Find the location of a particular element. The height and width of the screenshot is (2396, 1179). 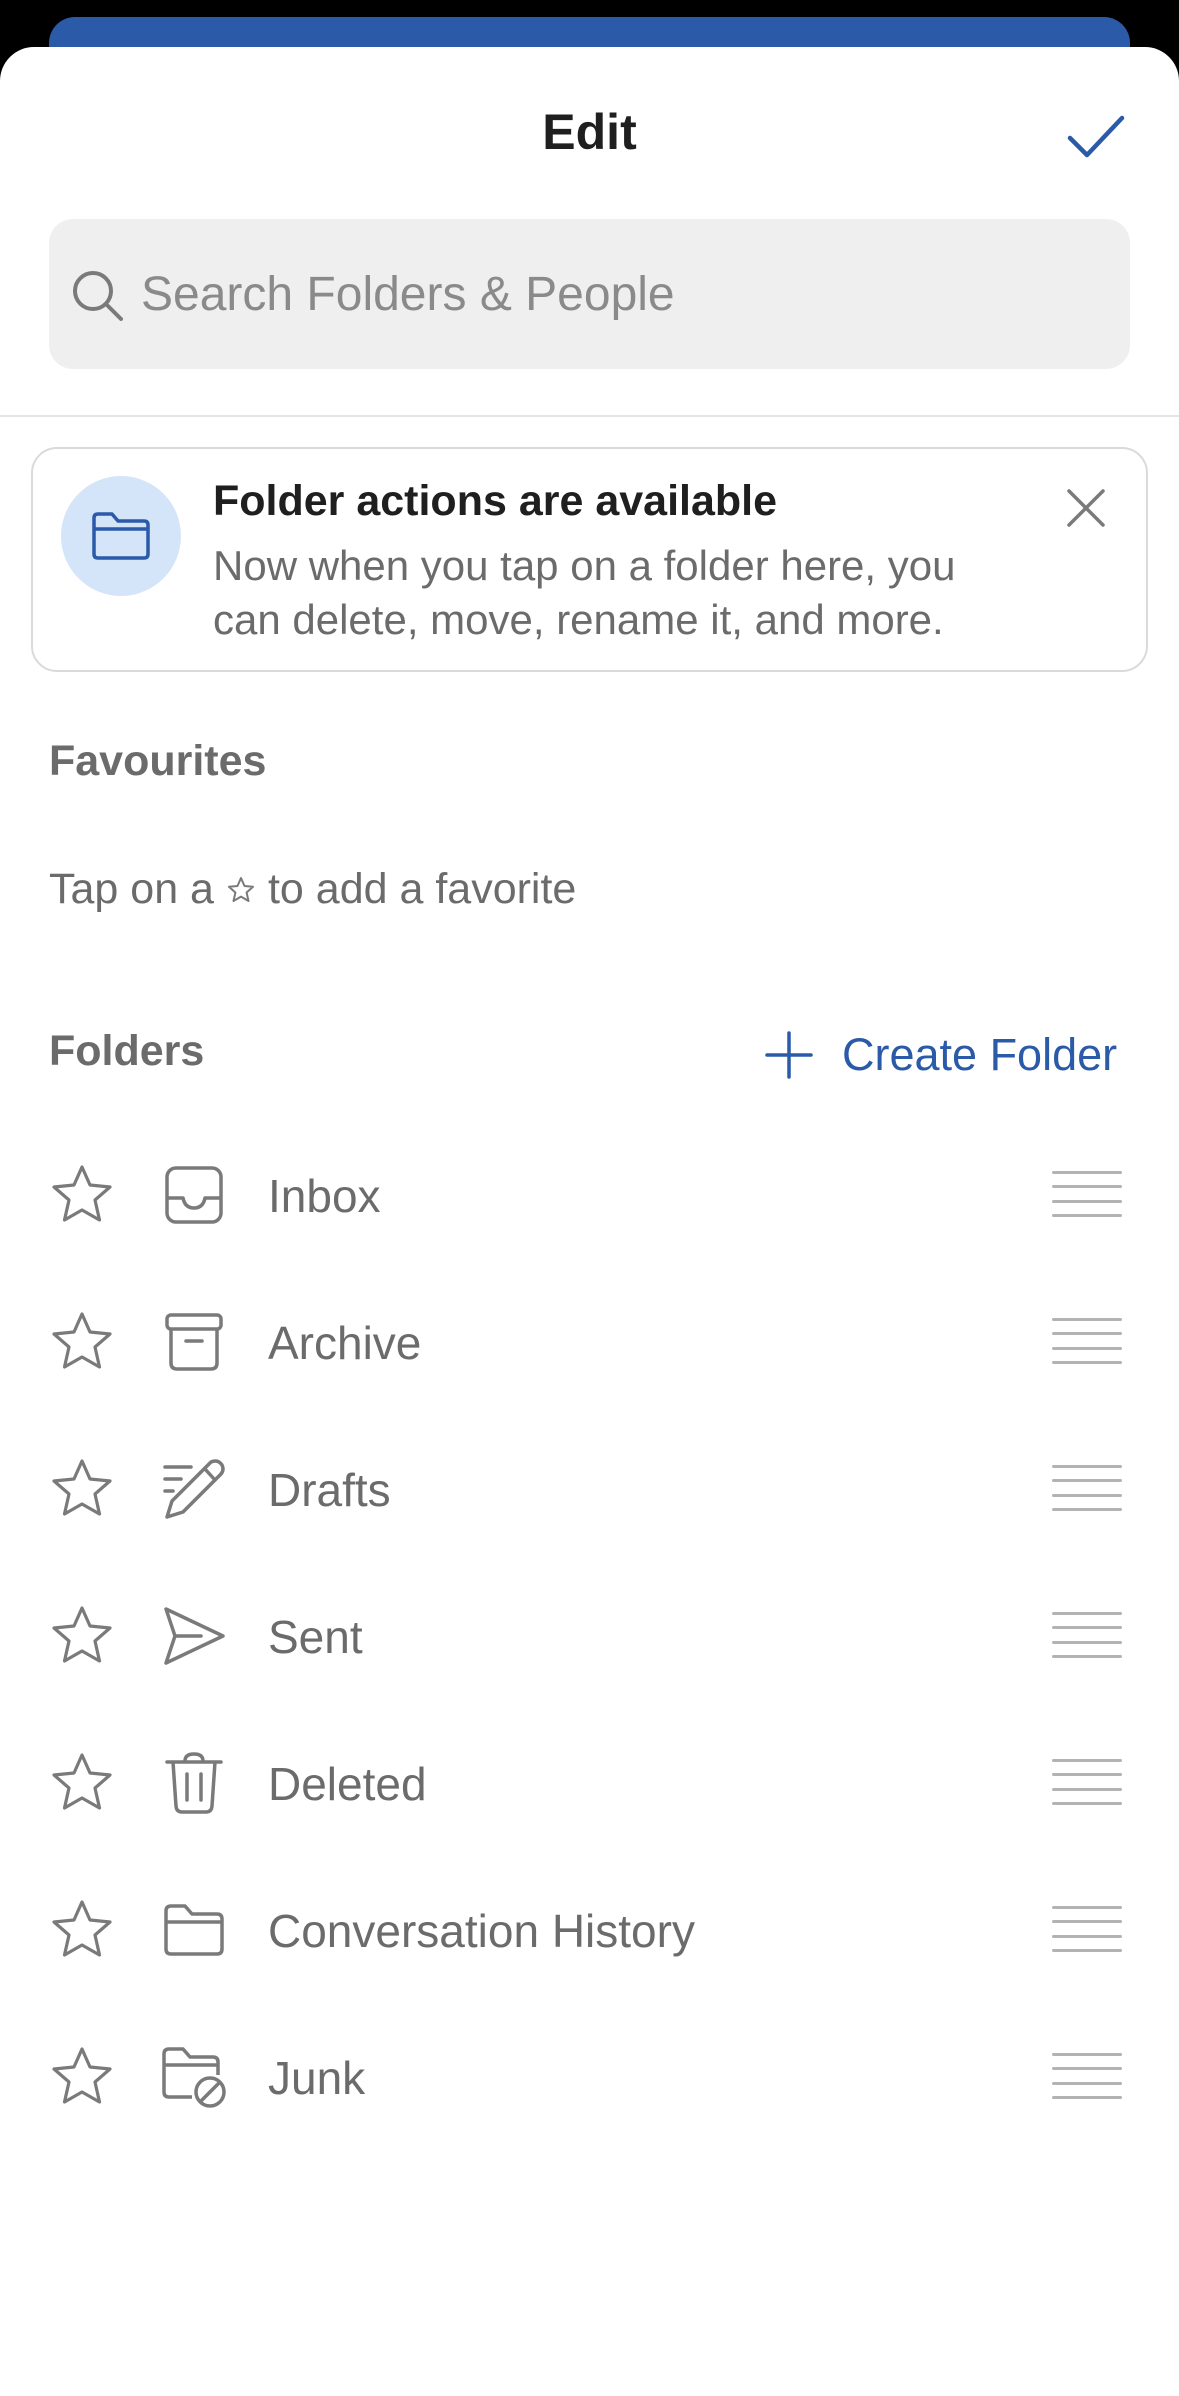

create-folder-button: Create Folder is located at coordinates (940, 1055).